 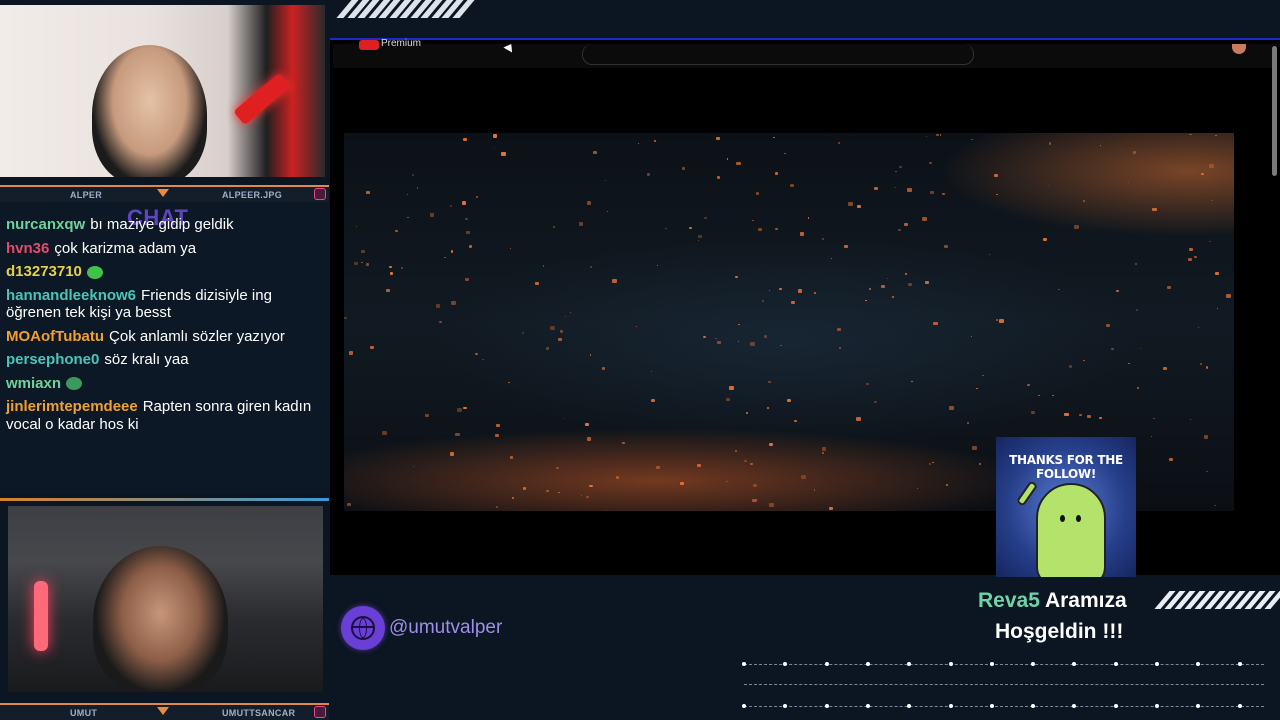 What do you see at coordinates (363, 628) in the screenshot?
I see `globe-icon` at bounding box center [363, 628].